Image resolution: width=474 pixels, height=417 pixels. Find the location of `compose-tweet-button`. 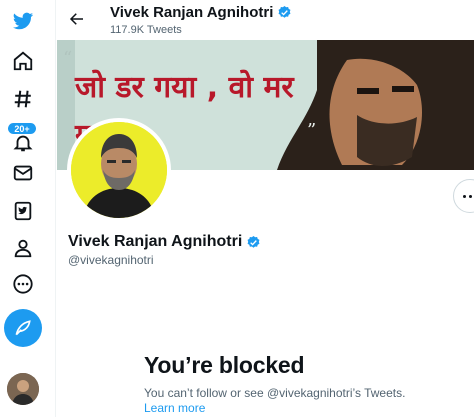

compose-tweet-button is located at coordinates (23, 328).